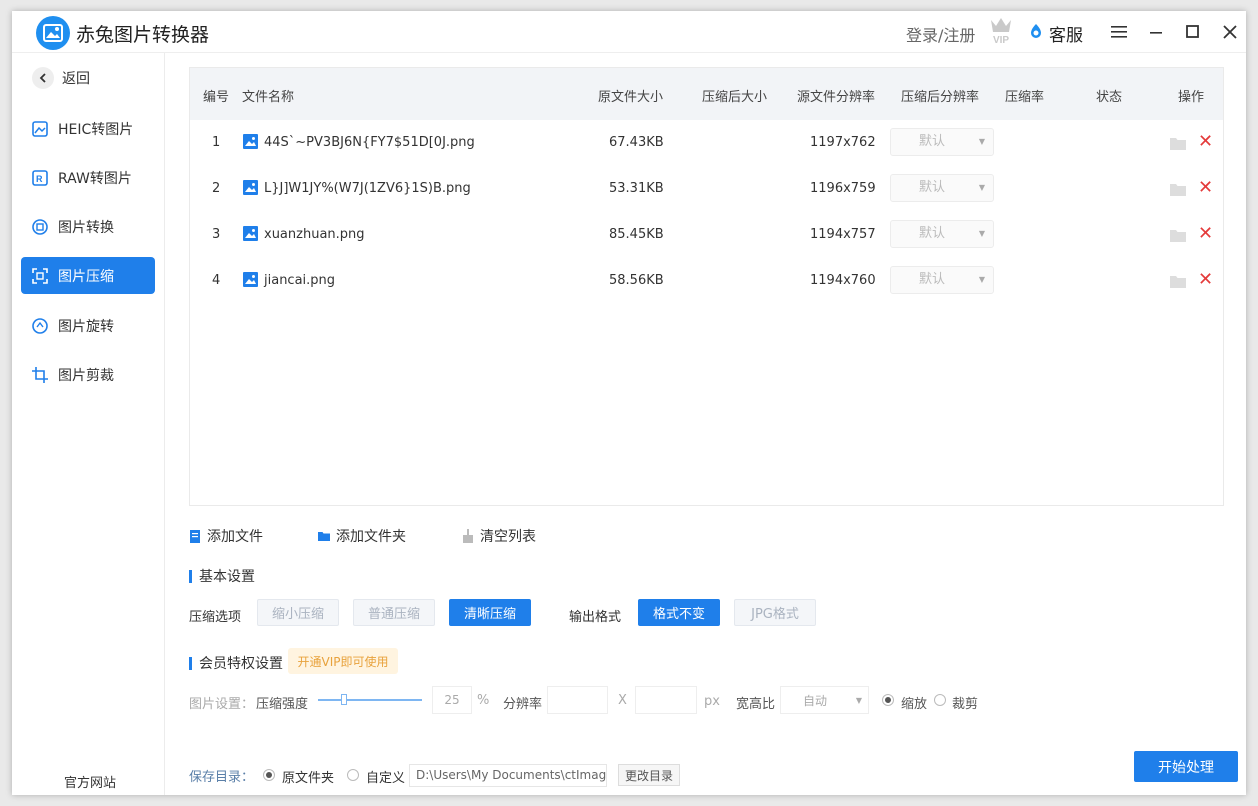 Image resolution: width=1258 pixels, height=806 pixels. What do you see at coordinates (679, 612) in the screenshot?
I see `format-option-keep: 格式不变` at bounding box center [679, 612].